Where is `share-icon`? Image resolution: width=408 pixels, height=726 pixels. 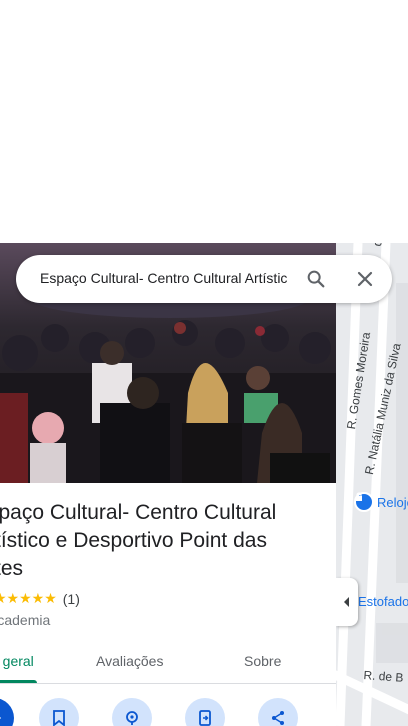
share-icon is located at coordinates (278, 718).